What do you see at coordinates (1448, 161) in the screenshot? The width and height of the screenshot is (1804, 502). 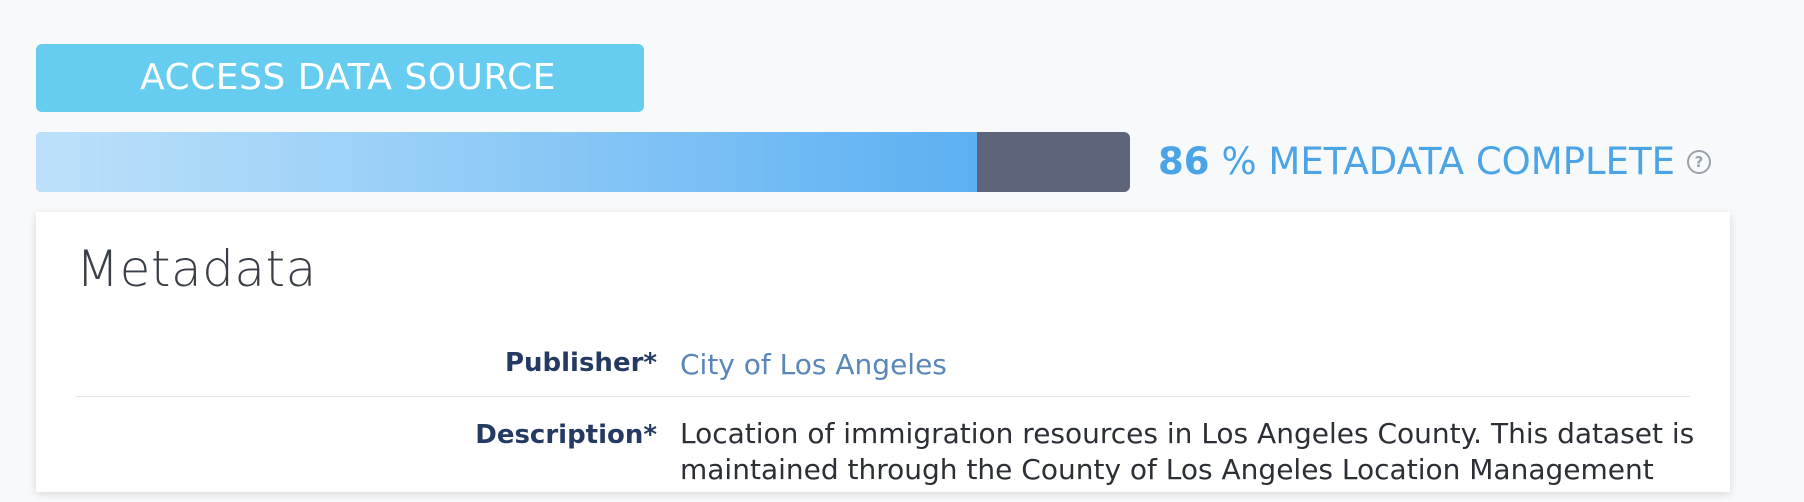 I see `metadata-complete-label: % METADATA COMPLETE` at bounding box center [1448, 161].